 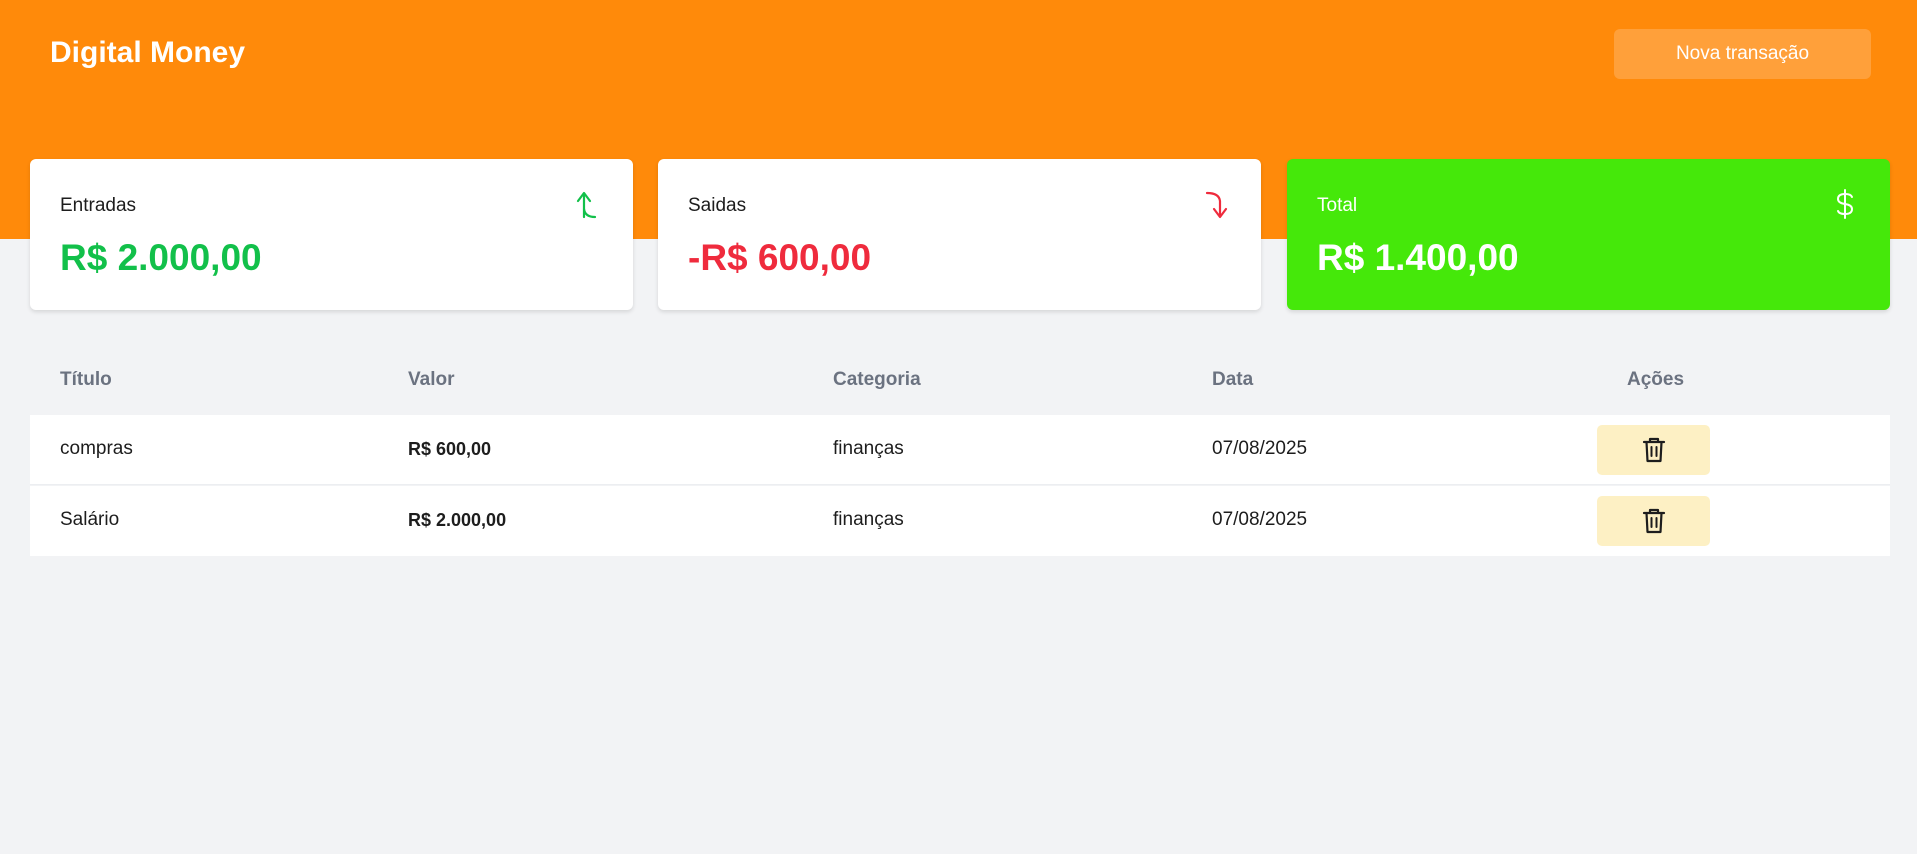 What do you see at coordinates (877, 379) in the screenshot?
I see `column-header-category: Categoria` at bounding box center [877, 379].